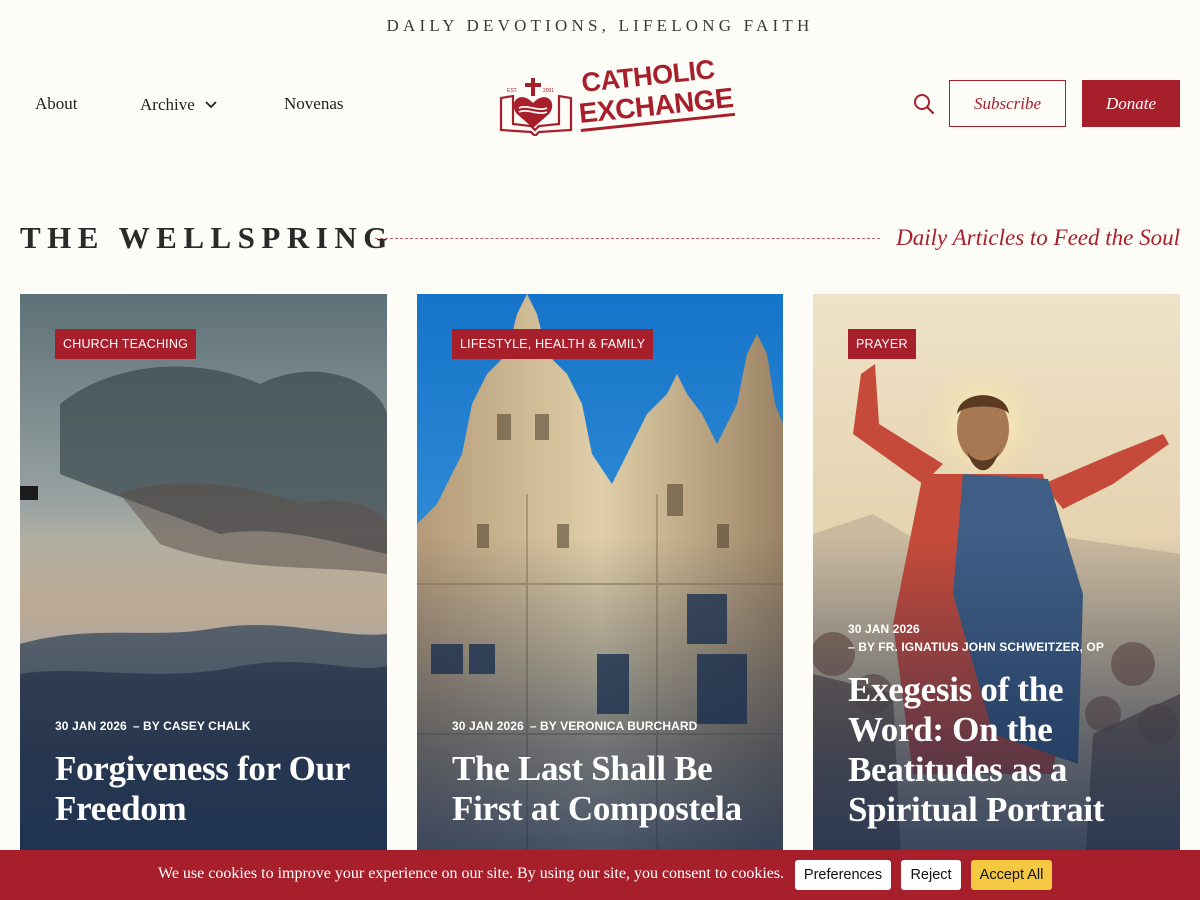 The width and height of the screenshot is (1200, 900). I want to click on section-subtitle: Daily Articles to Feed the Soul, so click(1038, 237).